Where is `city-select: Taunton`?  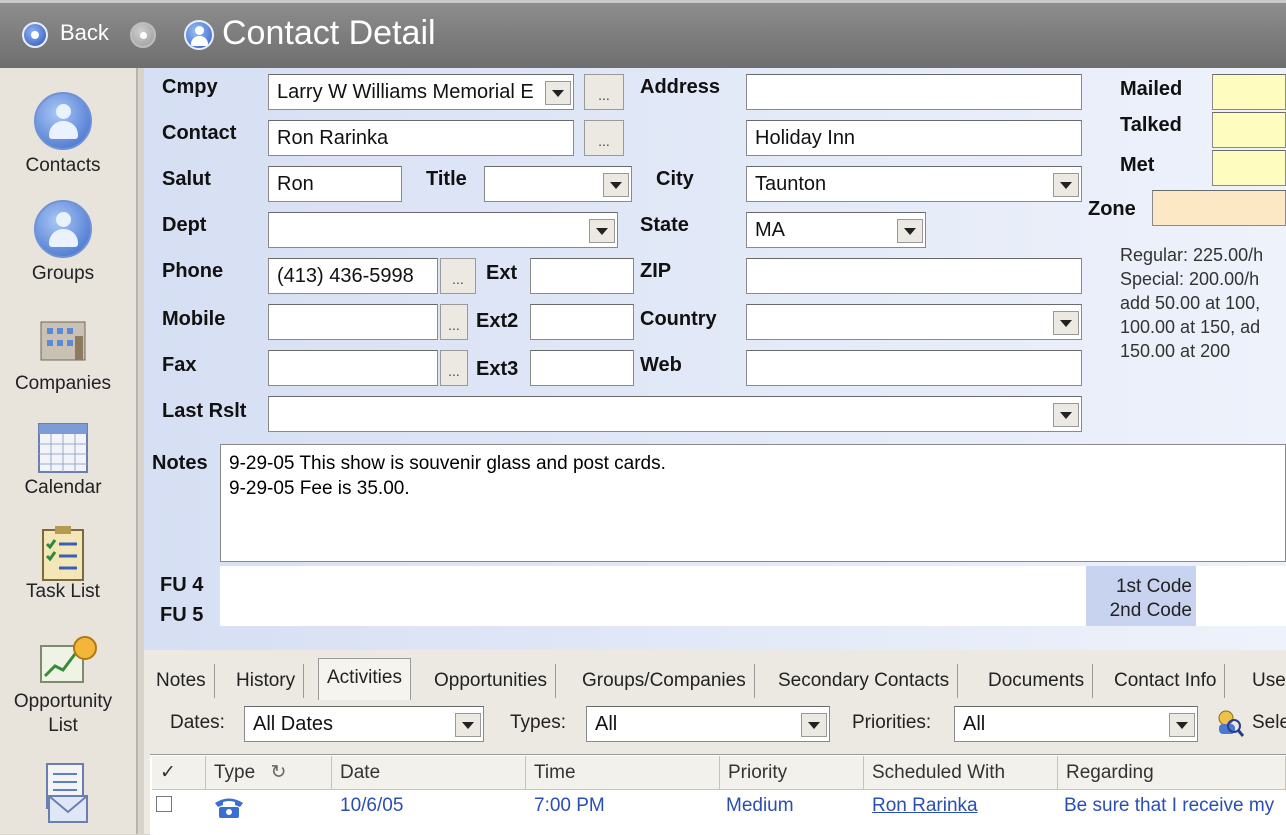 city-select: Taunton is located at coordinates (914, 184).